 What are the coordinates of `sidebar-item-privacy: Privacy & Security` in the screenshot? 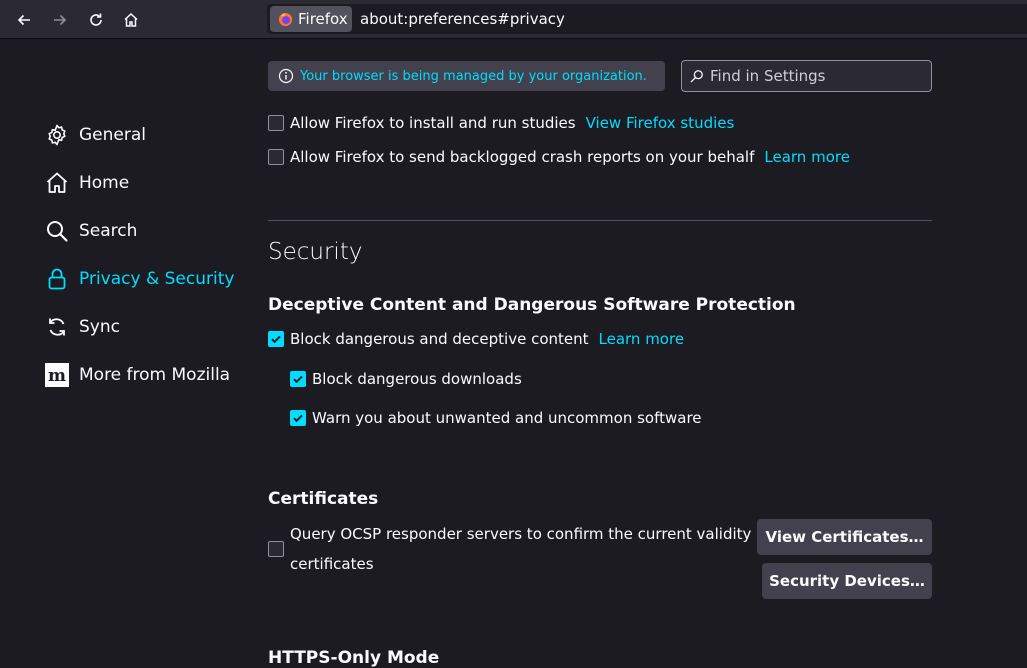 It's located at (139, 279).